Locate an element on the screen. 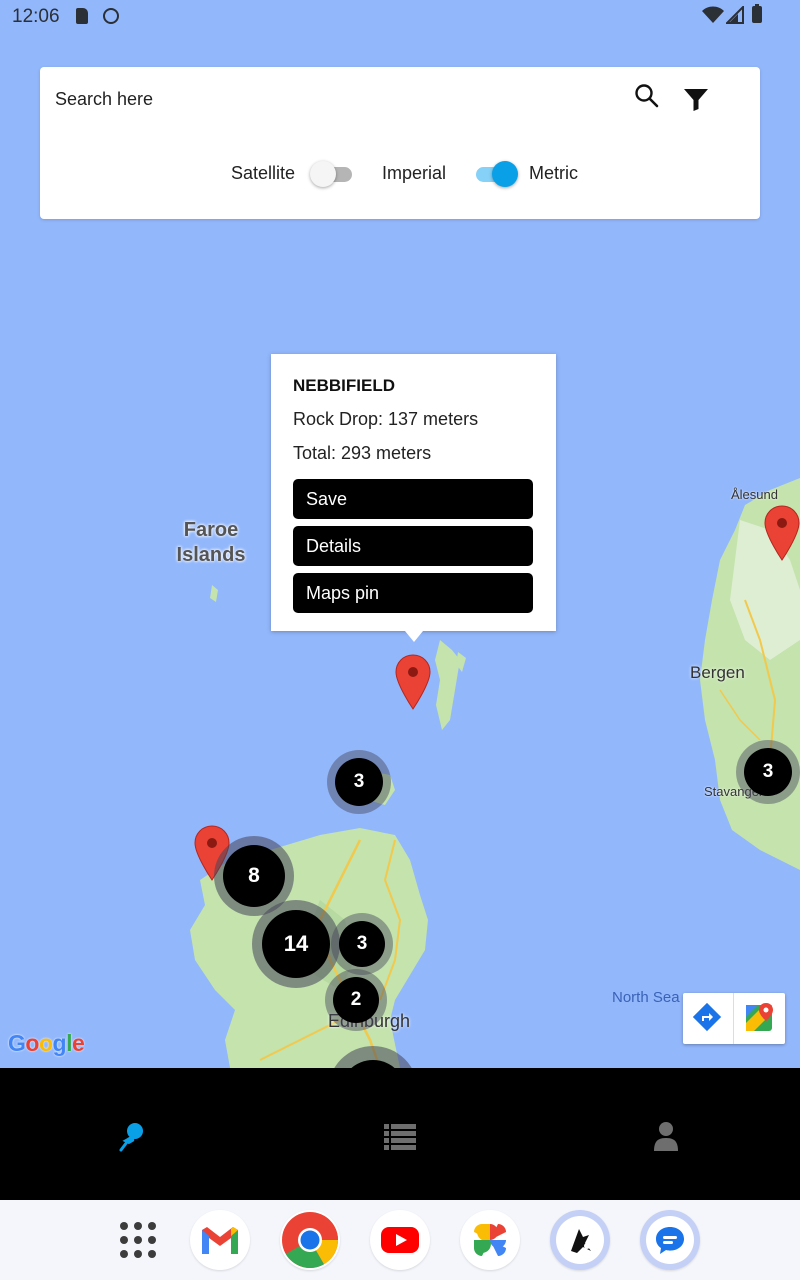 This screenshot has width=800, height=1280. map-toolbar is located at coordinates (734, 1018).